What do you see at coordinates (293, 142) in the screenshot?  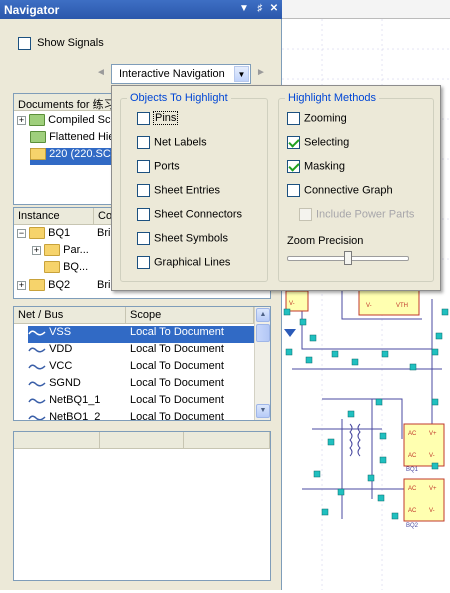 I see `selecting-checkbox` at bounding box center [293, 142].